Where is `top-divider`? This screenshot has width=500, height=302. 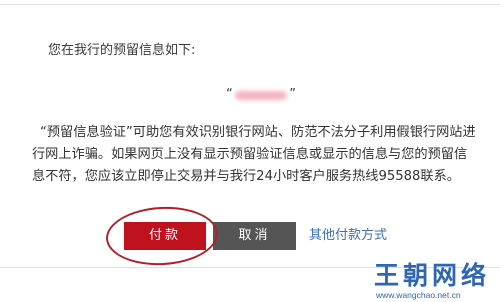
top-divider is located at coordinates (250, 4).